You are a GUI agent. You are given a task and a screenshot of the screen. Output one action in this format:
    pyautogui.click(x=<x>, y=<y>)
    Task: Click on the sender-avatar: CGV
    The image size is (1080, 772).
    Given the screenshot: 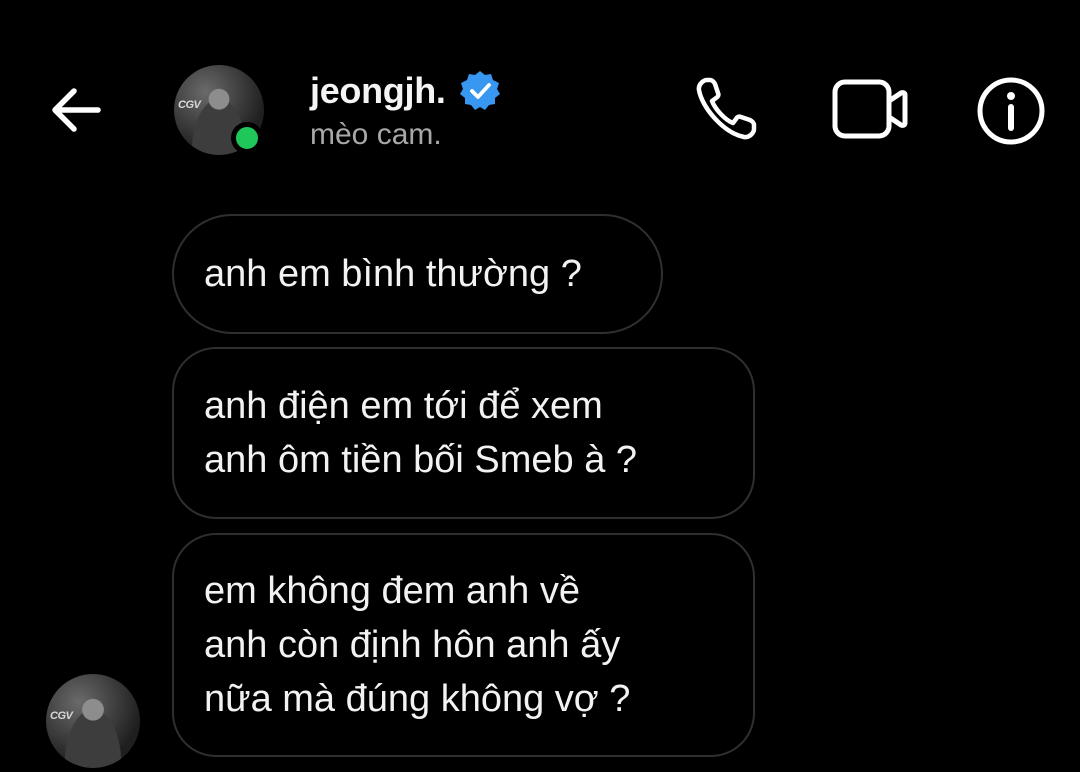 What is the action you would take?
    pyautogui.click(x=93, y=721)
    